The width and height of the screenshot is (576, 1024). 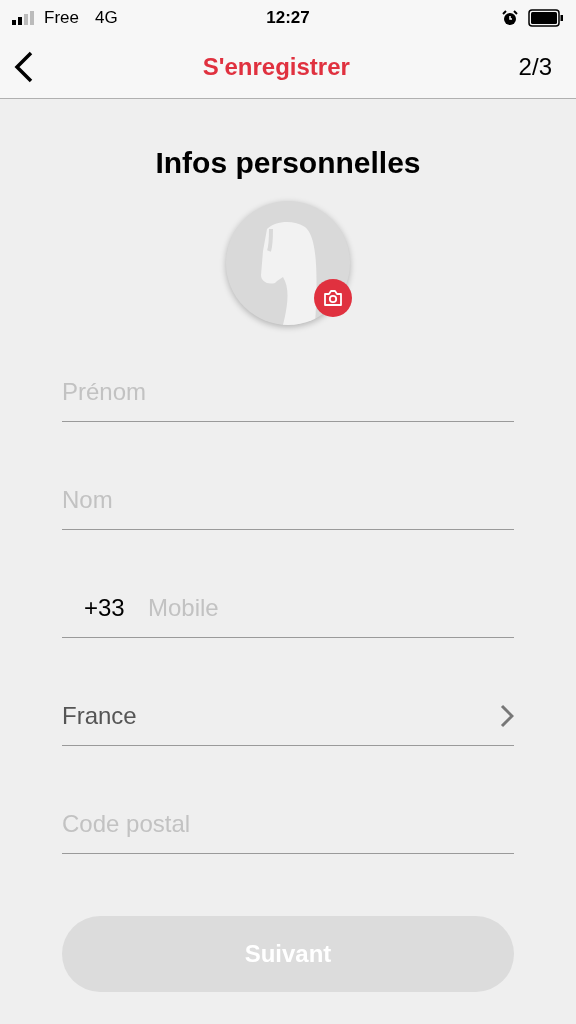 I want to click on country-code: +33, so click(x=104, y=608).